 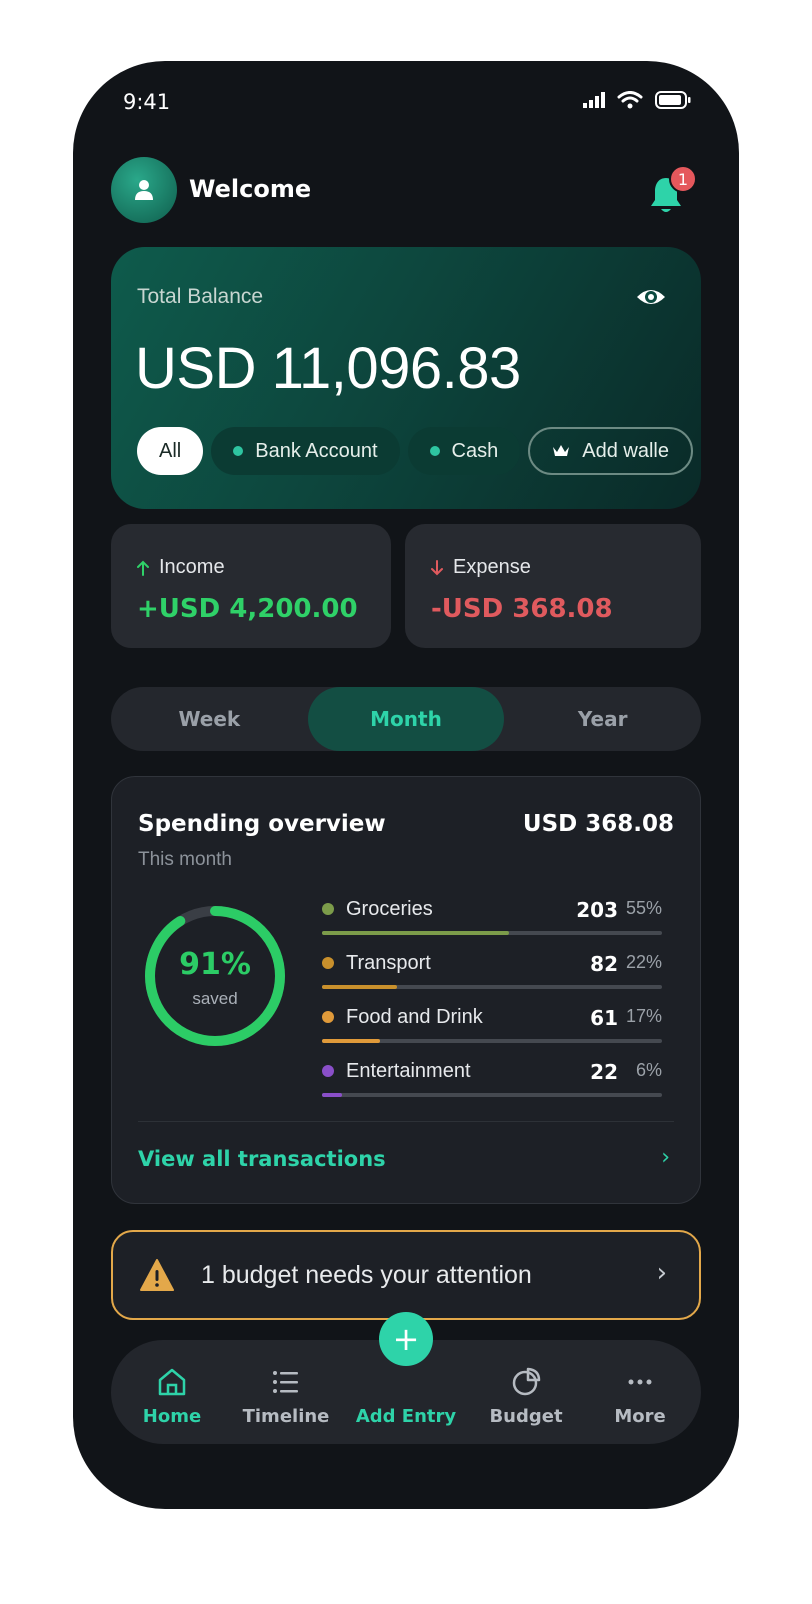 I want to click on status-time: 9:41, so click(x=147, y=102).